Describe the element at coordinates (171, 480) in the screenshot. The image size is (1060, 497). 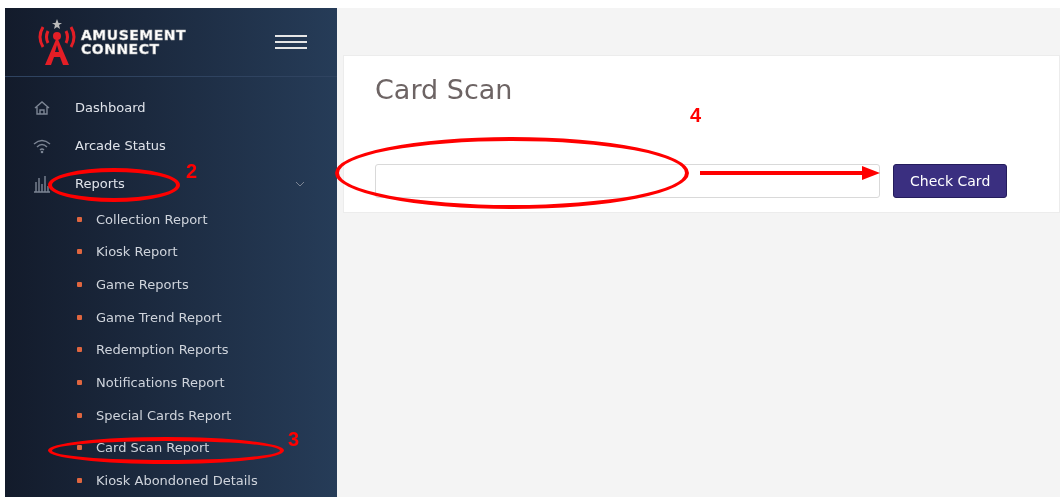
I see `submenu-item: Kiosk Abondoned Details` at that location.